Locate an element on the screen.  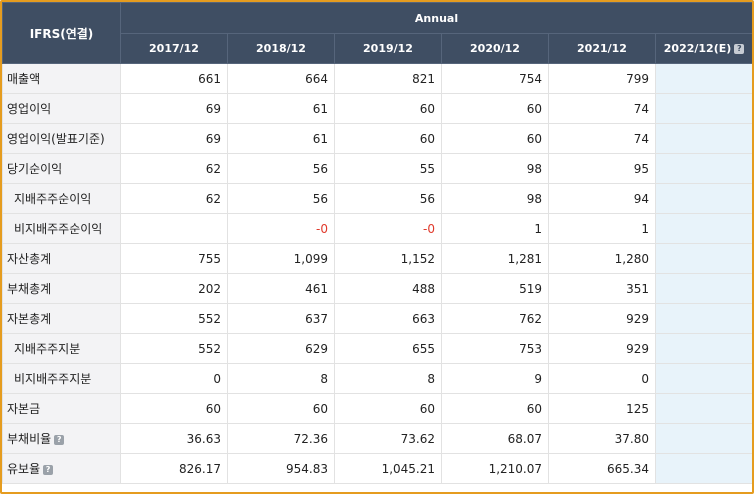
year-header: 2017/12 is located at coordinates (174, 48).